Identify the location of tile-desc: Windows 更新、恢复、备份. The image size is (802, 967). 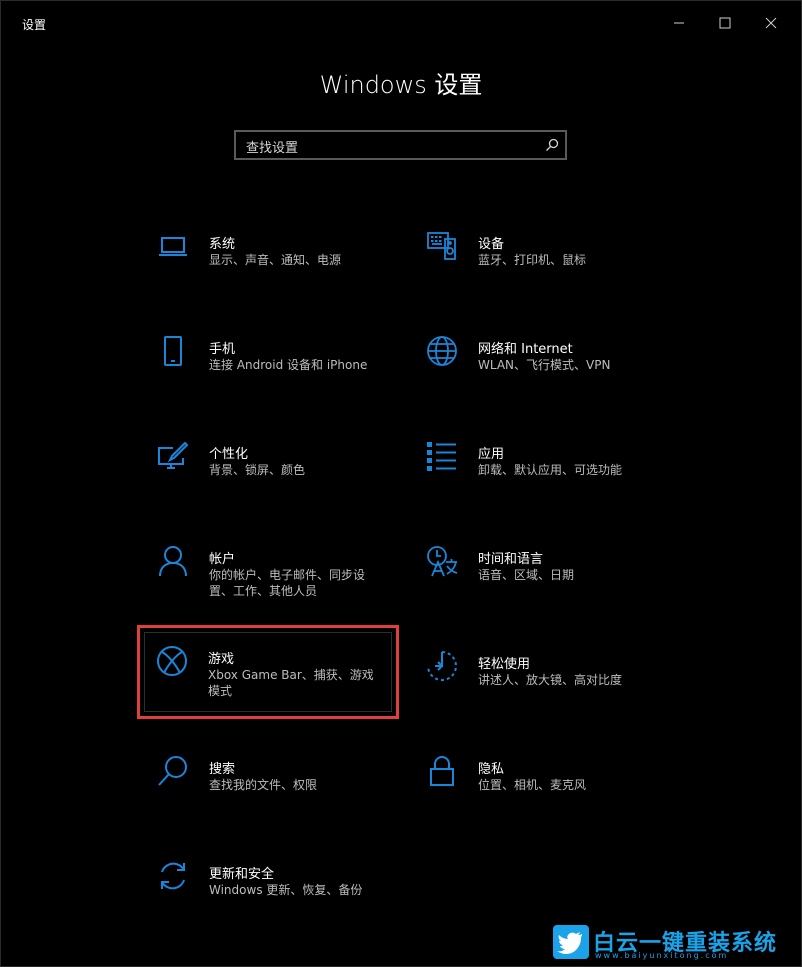
(286, 890).